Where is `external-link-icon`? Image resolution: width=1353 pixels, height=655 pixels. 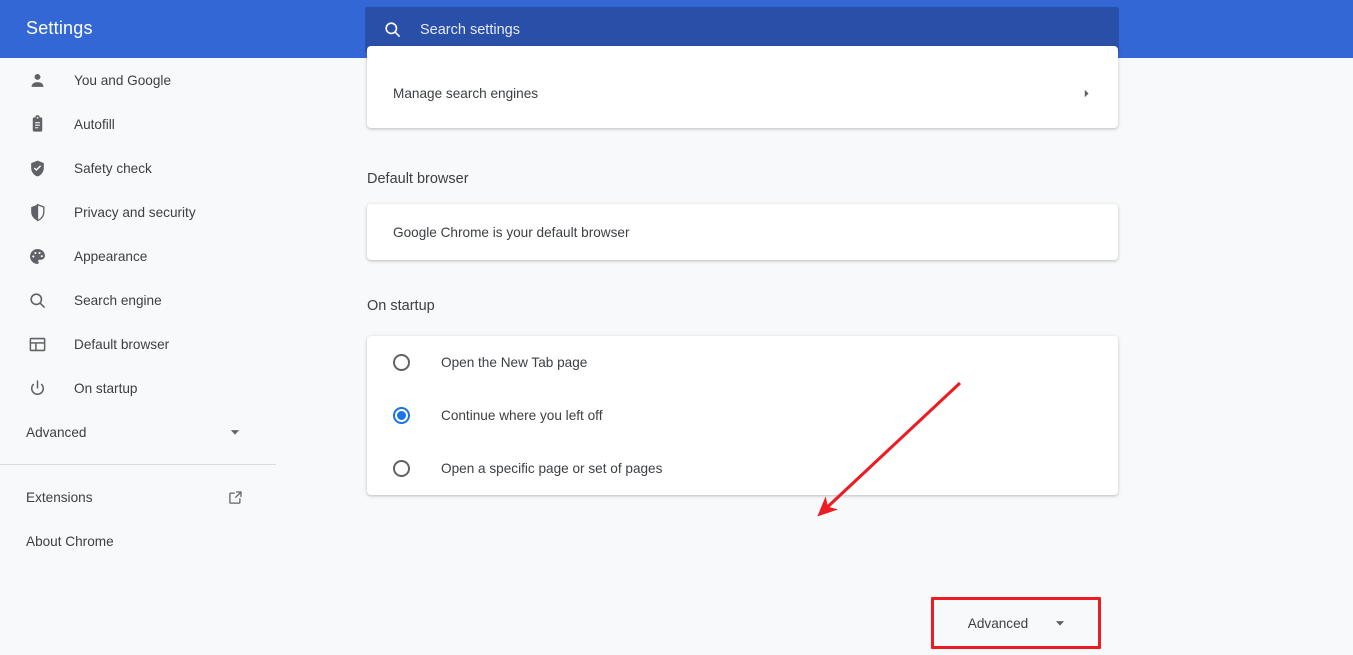
external-link-icon is located at coordinates (235, 497).